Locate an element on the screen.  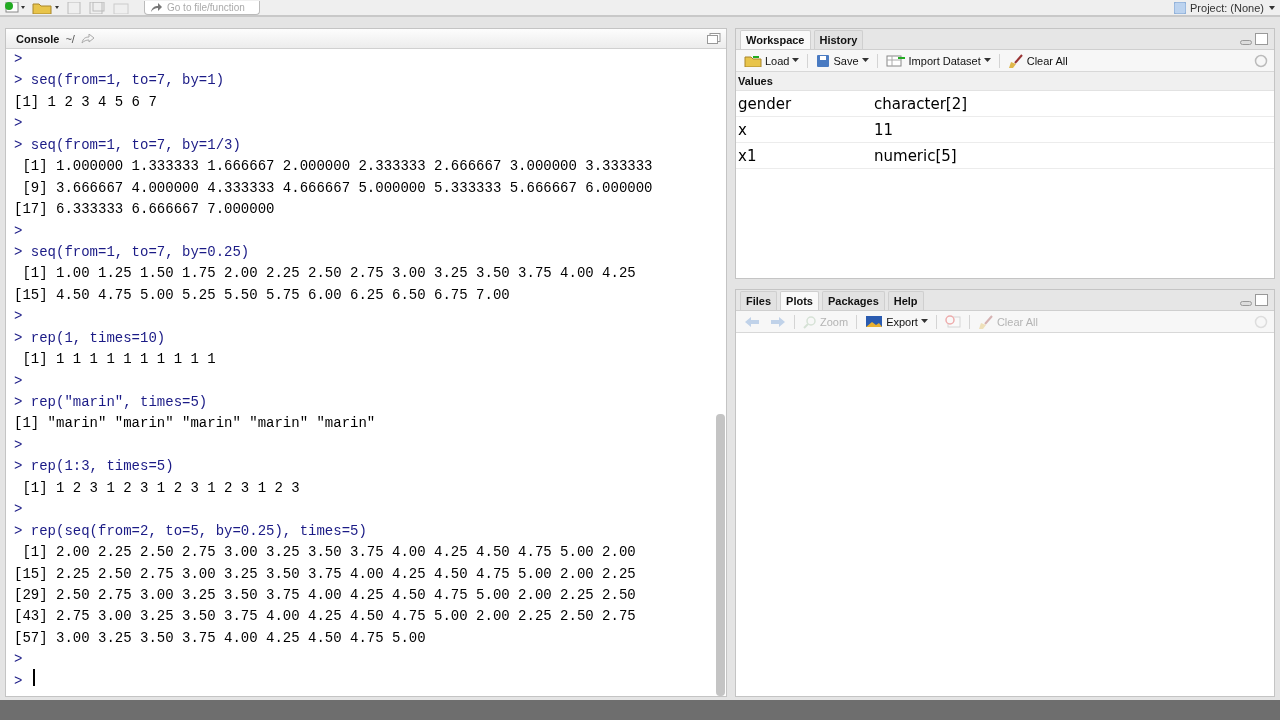
console-line: > seq(from=1, to=7, by=1/3) is located at coordinates (127, 145).